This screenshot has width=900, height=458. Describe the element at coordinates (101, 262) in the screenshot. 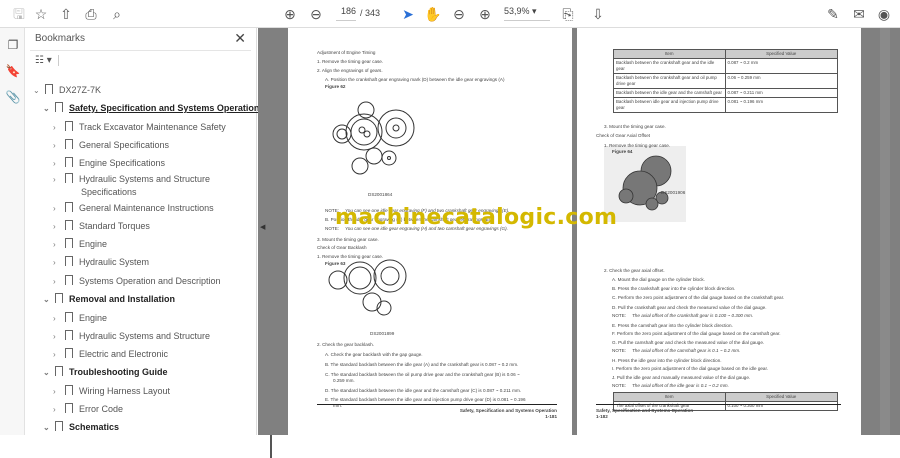

I see `bookmark-item: › Hydraulic System` at that location.